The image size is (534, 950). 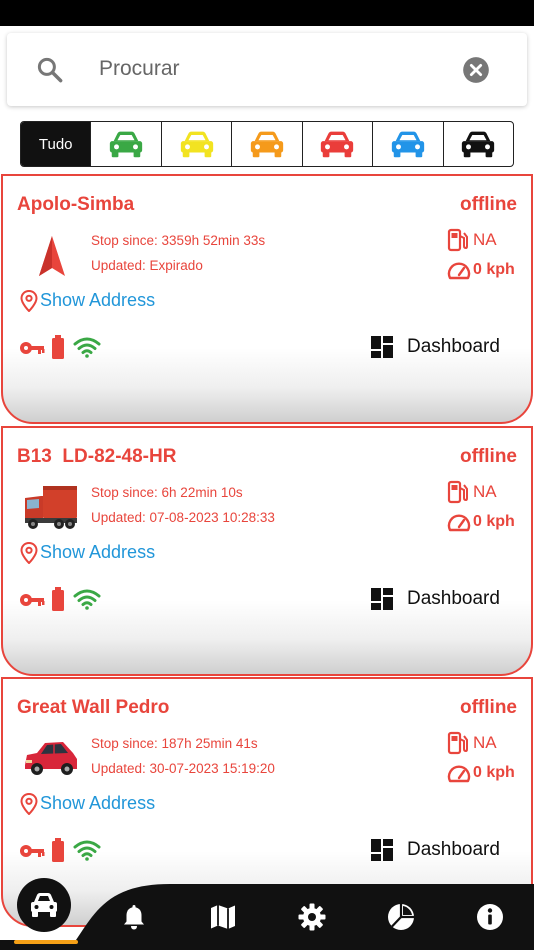 I want to click on pie-chart-icon, so click(x=401, y=917).